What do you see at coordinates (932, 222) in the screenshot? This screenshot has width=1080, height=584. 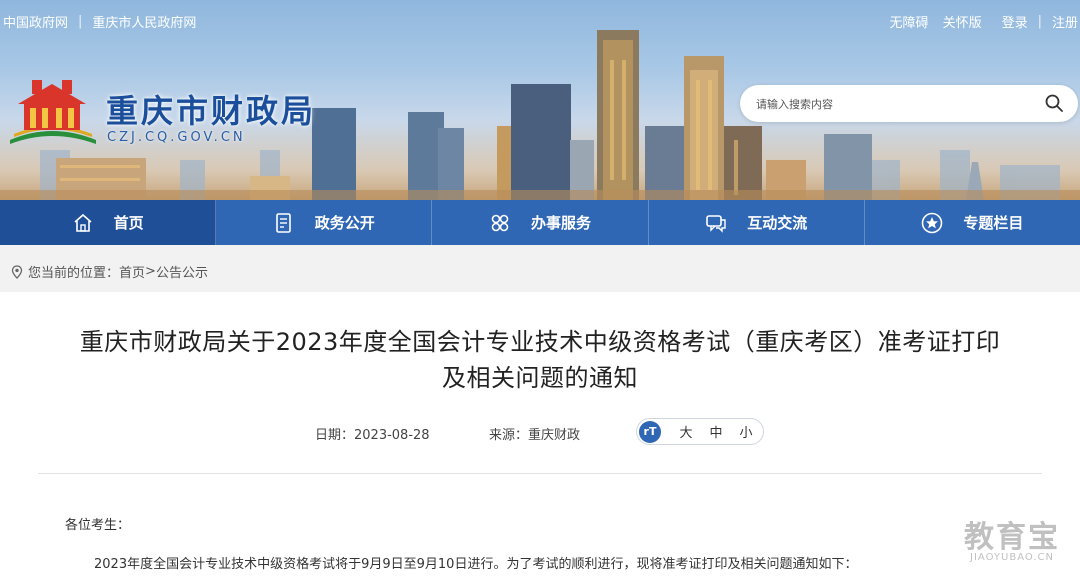 I see `star-icon` at bounding box center [932, 222].